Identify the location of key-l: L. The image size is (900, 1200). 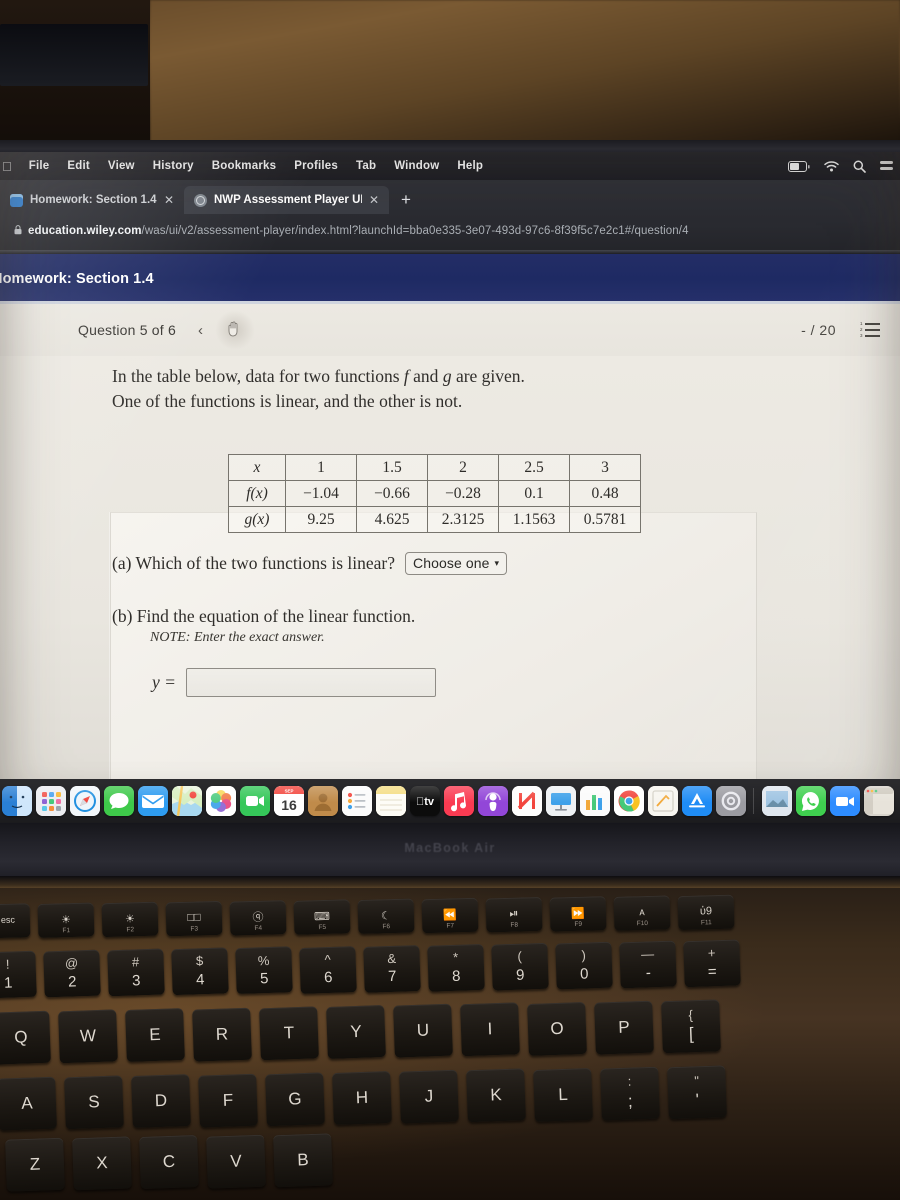
(563, 1094).